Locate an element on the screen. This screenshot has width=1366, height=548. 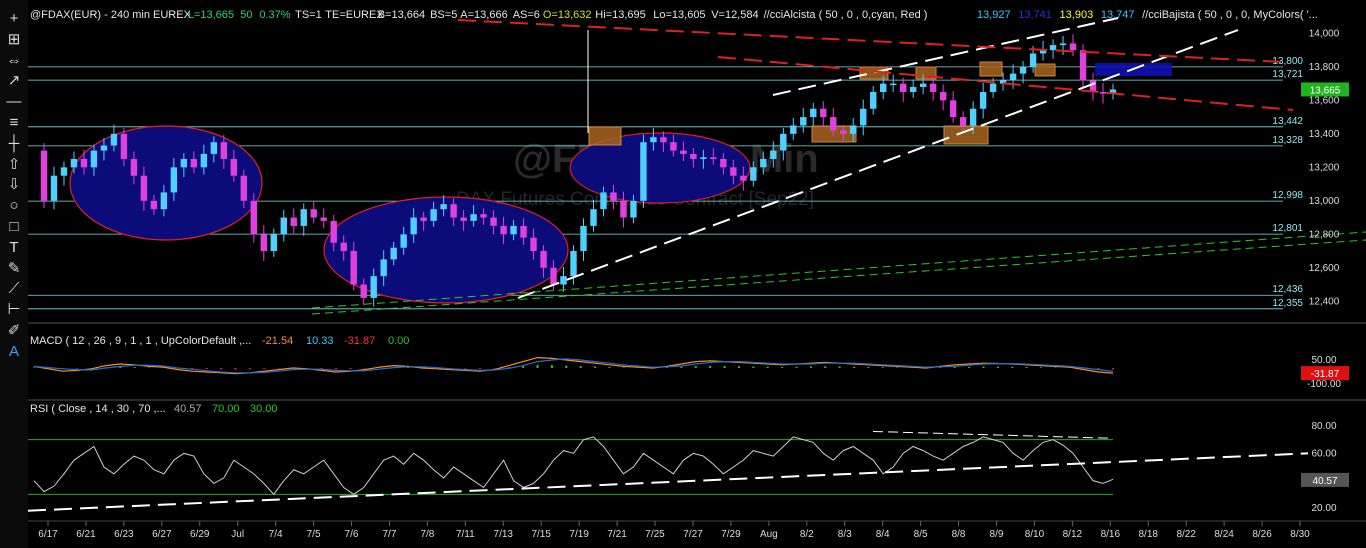
rsi-tick-label: 20.00 is located at coordinates (1323, 508).